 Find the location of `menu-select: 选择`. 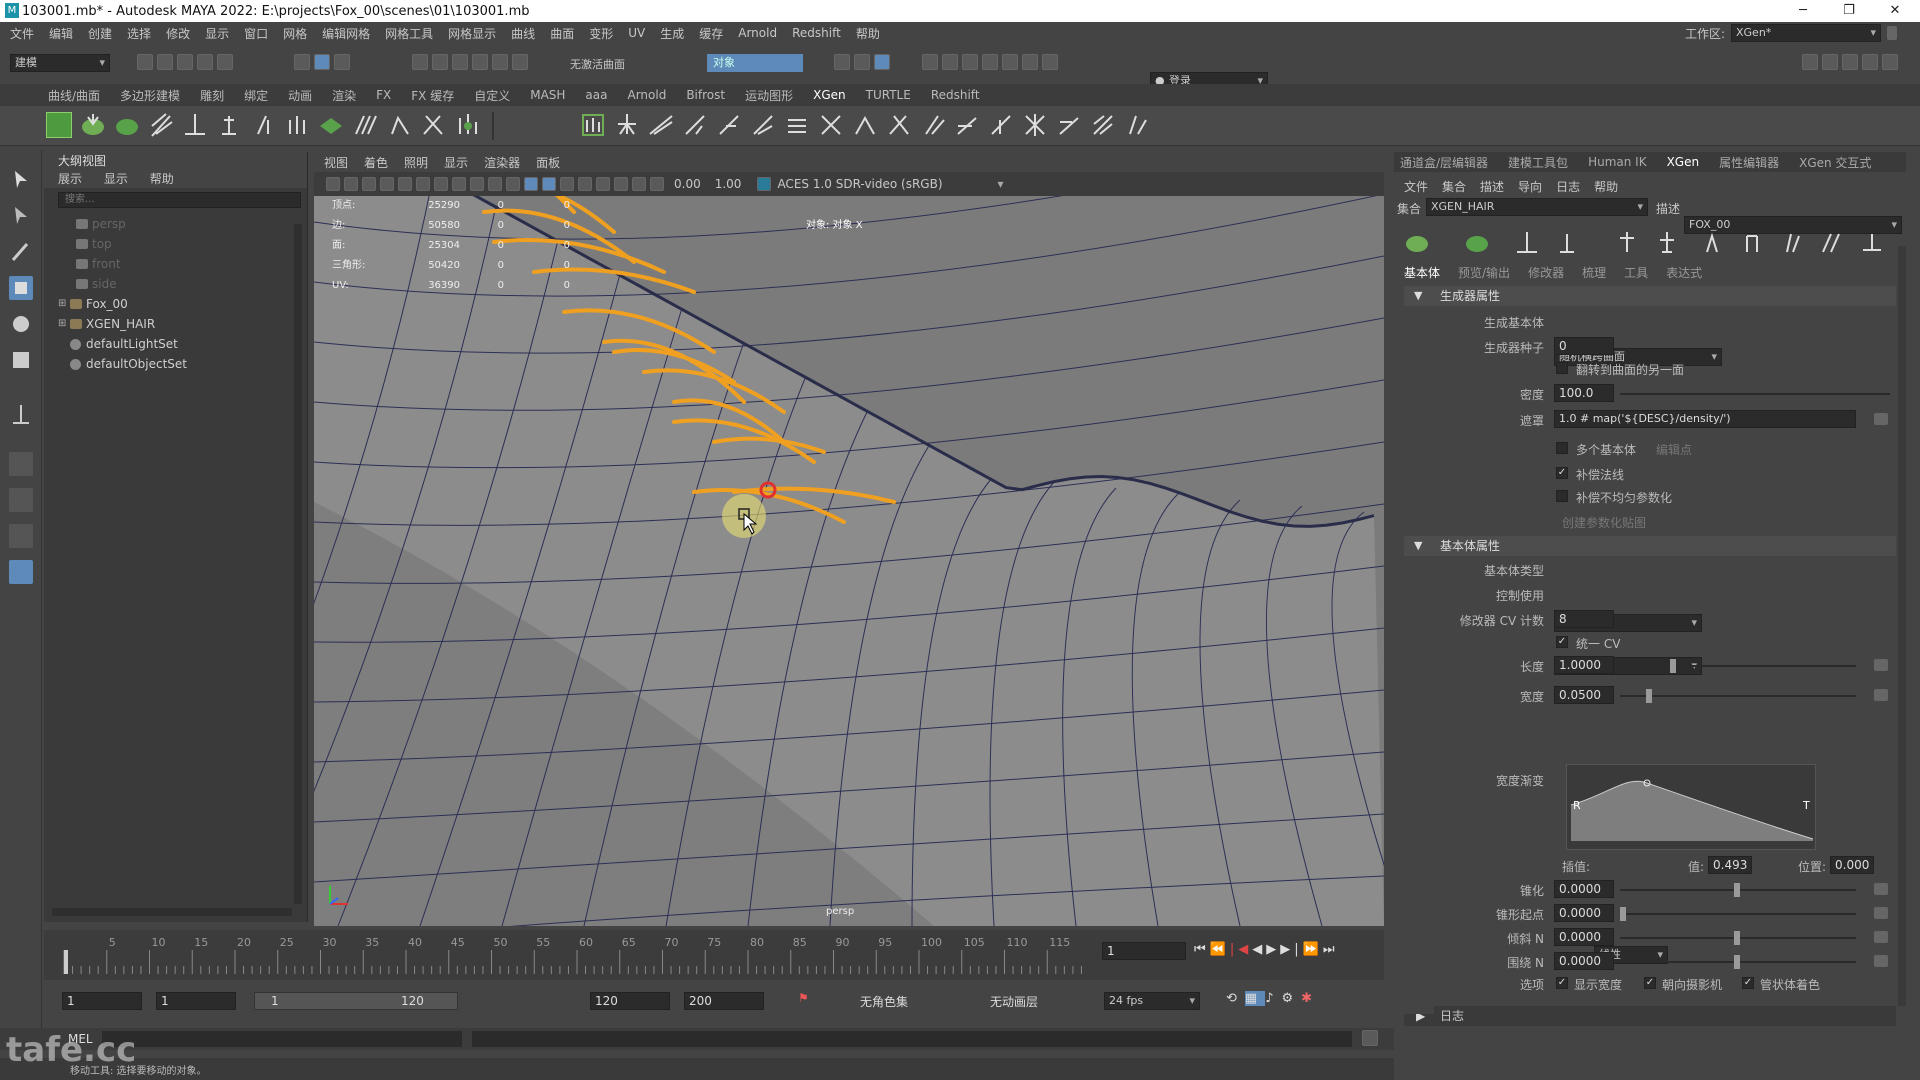

menu-select: 选择 is located at coordinates (139, 33).